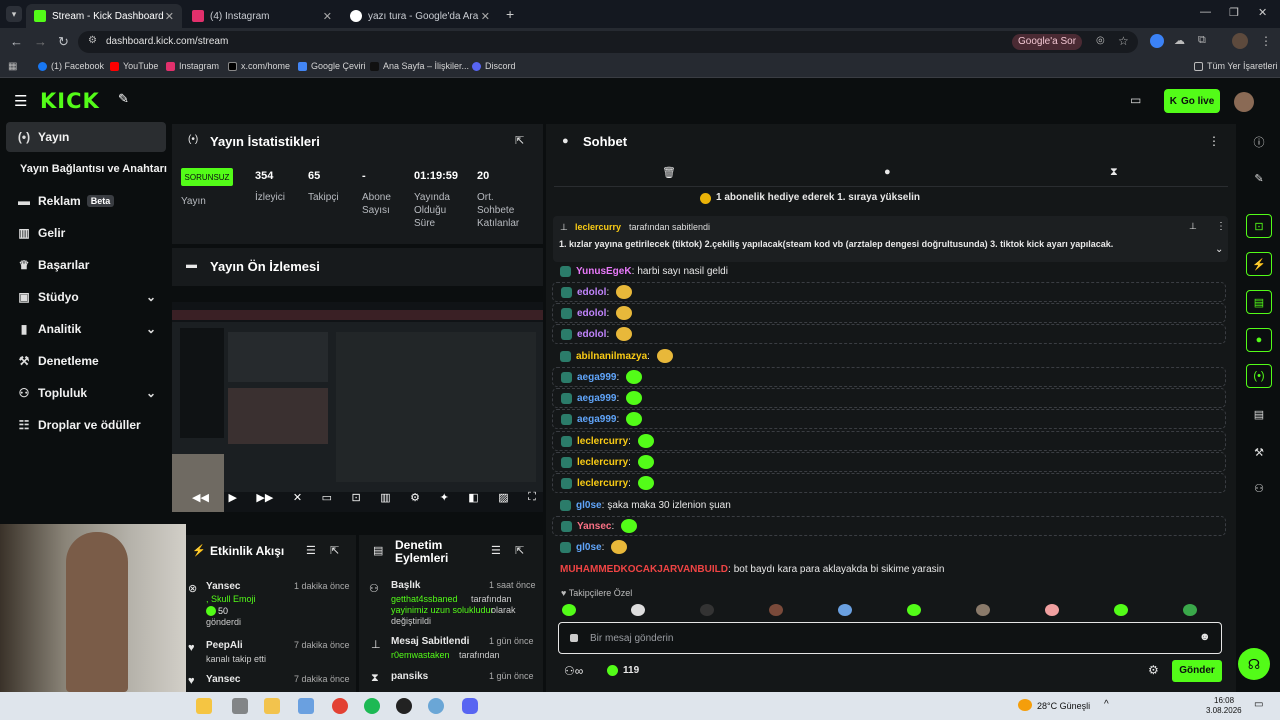 Image resolution: width=1280 pixels, height=720 pixels. What do you see at coordinates (340, 706) in the screenshot?
I see `chrome-icon` at bounding box center [340, 706].